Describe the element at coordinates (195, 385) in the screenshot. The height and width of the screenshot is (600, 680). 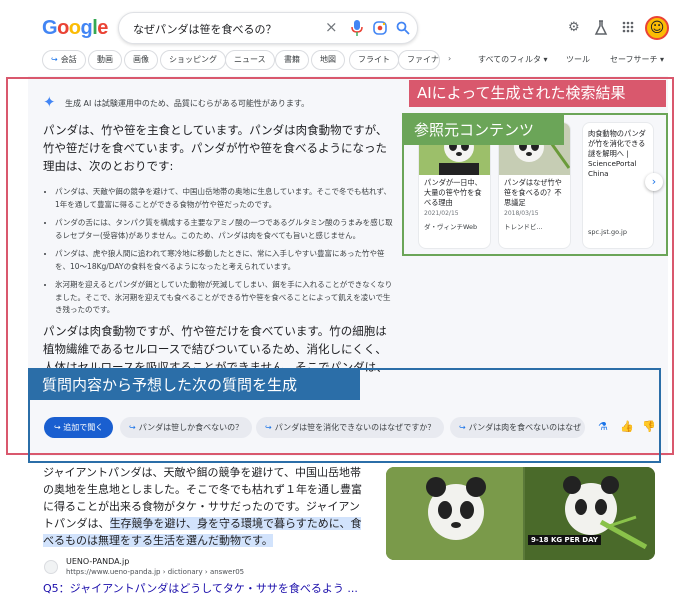
I see `followup-annotation: 質問内容から予想した次の質問を生成` at that location.